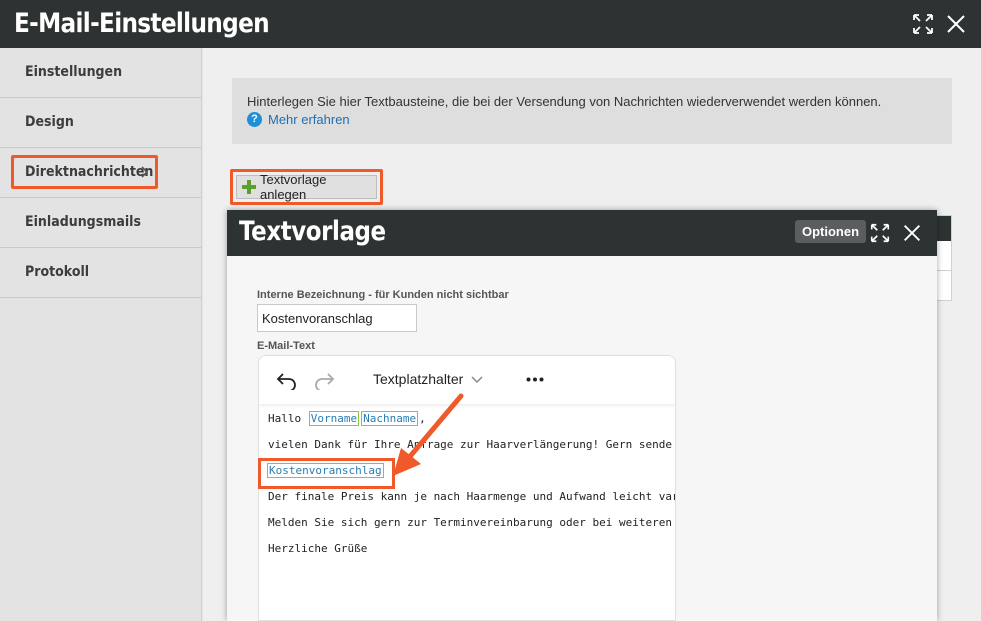  Describe the element at coordinates (535, 379) in the screenshot. I see `more-icon` at that location.